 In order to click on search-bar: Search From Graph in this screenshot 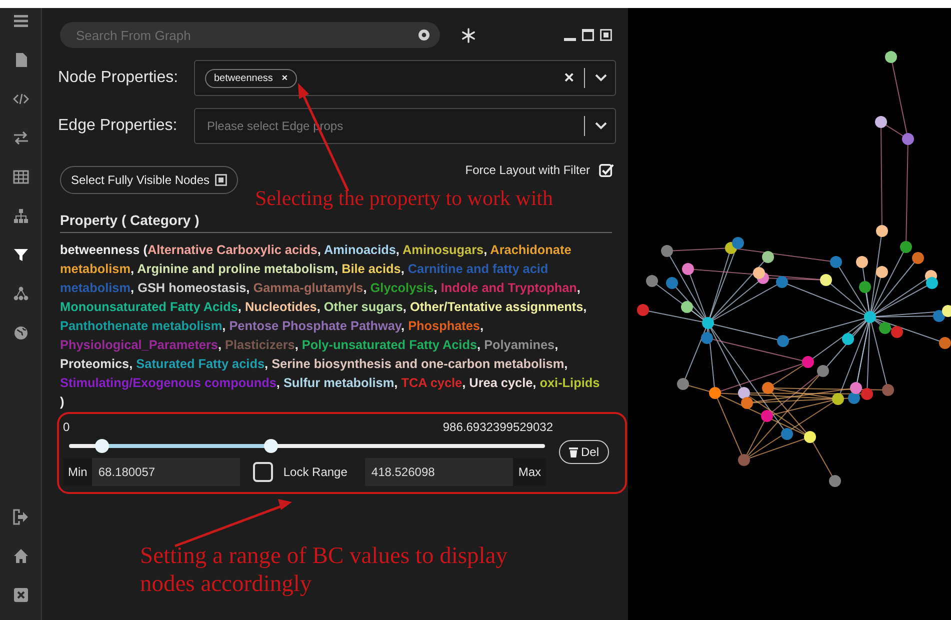, I will do `click(250, 35)`.